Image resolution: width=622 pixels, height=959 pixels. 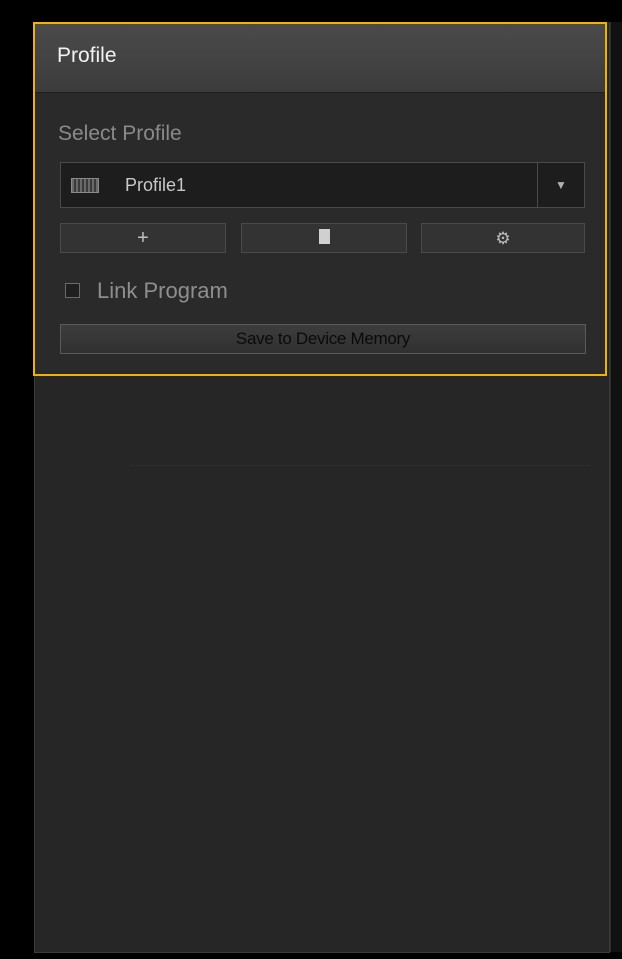 I want to click on plus-icon: +, so click(x=143, y=238).